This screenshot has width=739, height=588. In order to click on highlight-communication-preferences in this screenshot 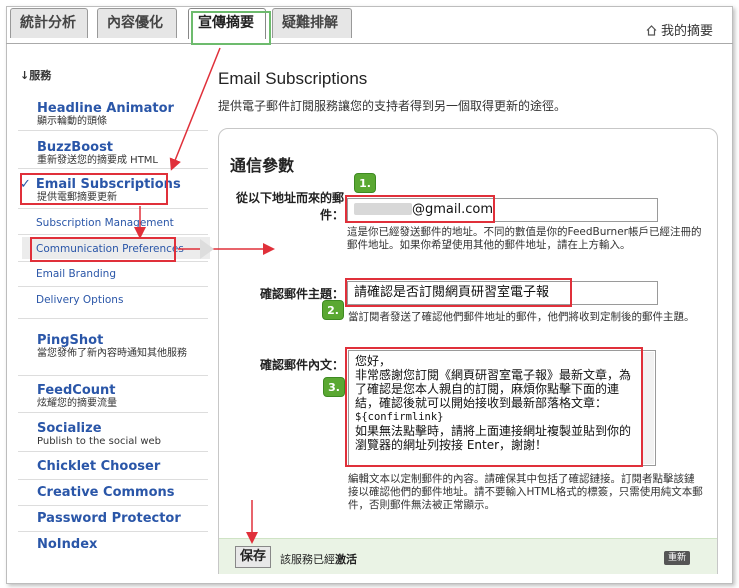, I will do `click(103, 249)`.